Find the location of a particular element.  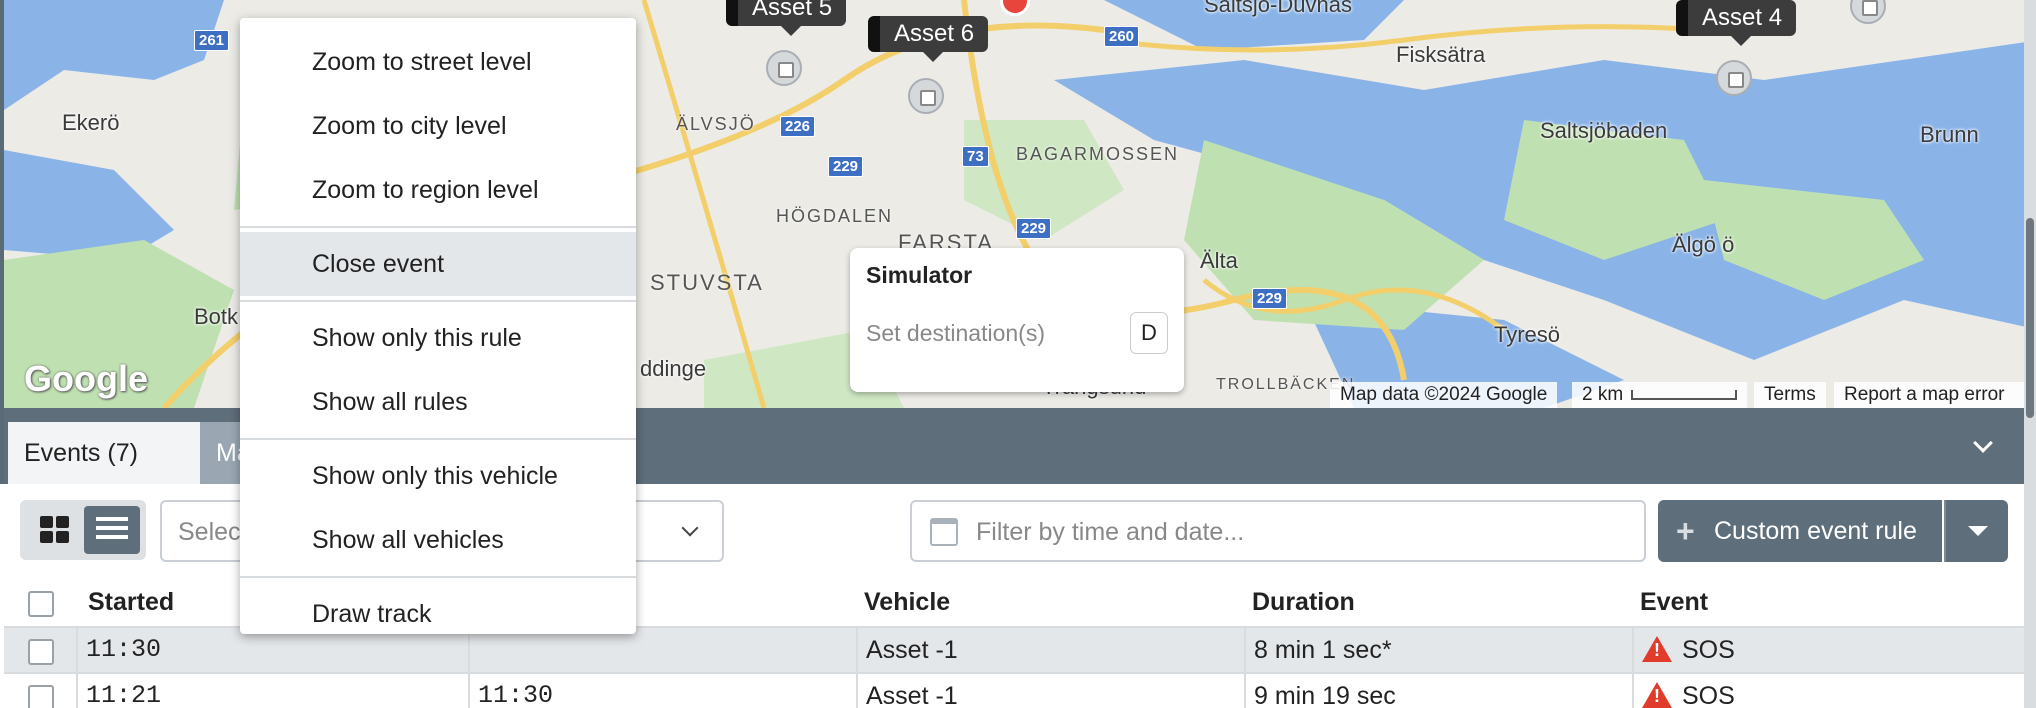

column-header-vehicle: Vehicle is located at coordinates (1050, 603).